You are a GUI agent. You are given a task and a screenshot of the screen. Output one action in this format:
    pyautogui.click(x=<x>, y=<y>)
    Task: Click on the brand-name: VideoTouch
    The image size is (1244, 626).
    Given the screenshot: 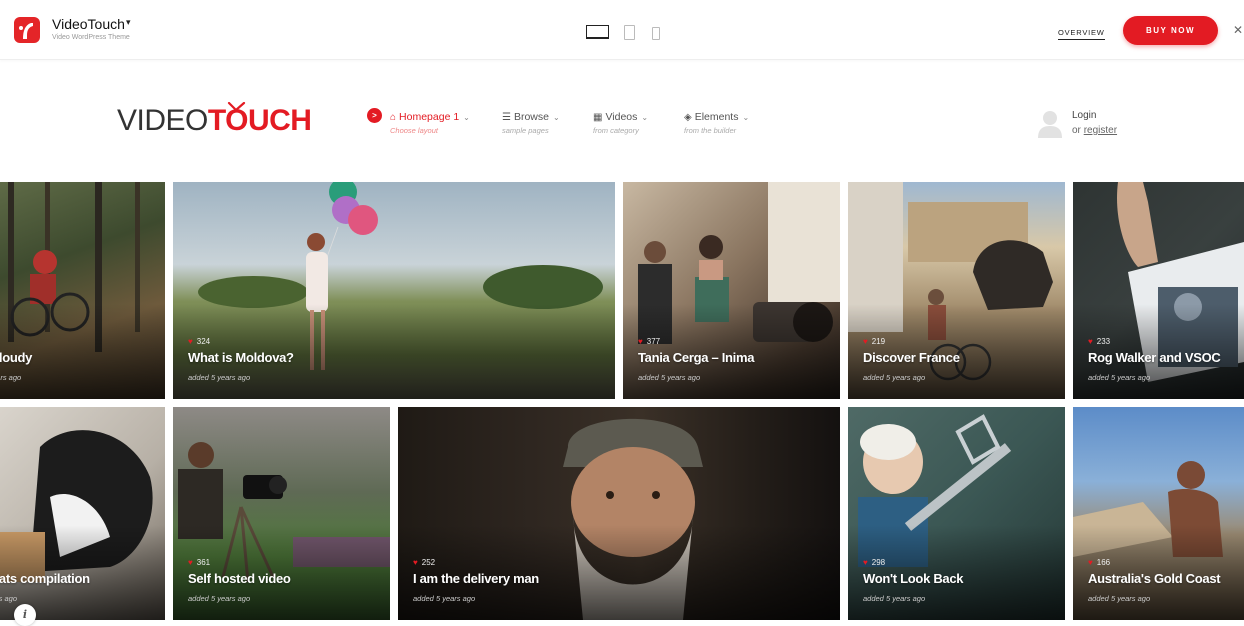 What is the action you would take?
    pyautogui.click(x=88, y=24)
    